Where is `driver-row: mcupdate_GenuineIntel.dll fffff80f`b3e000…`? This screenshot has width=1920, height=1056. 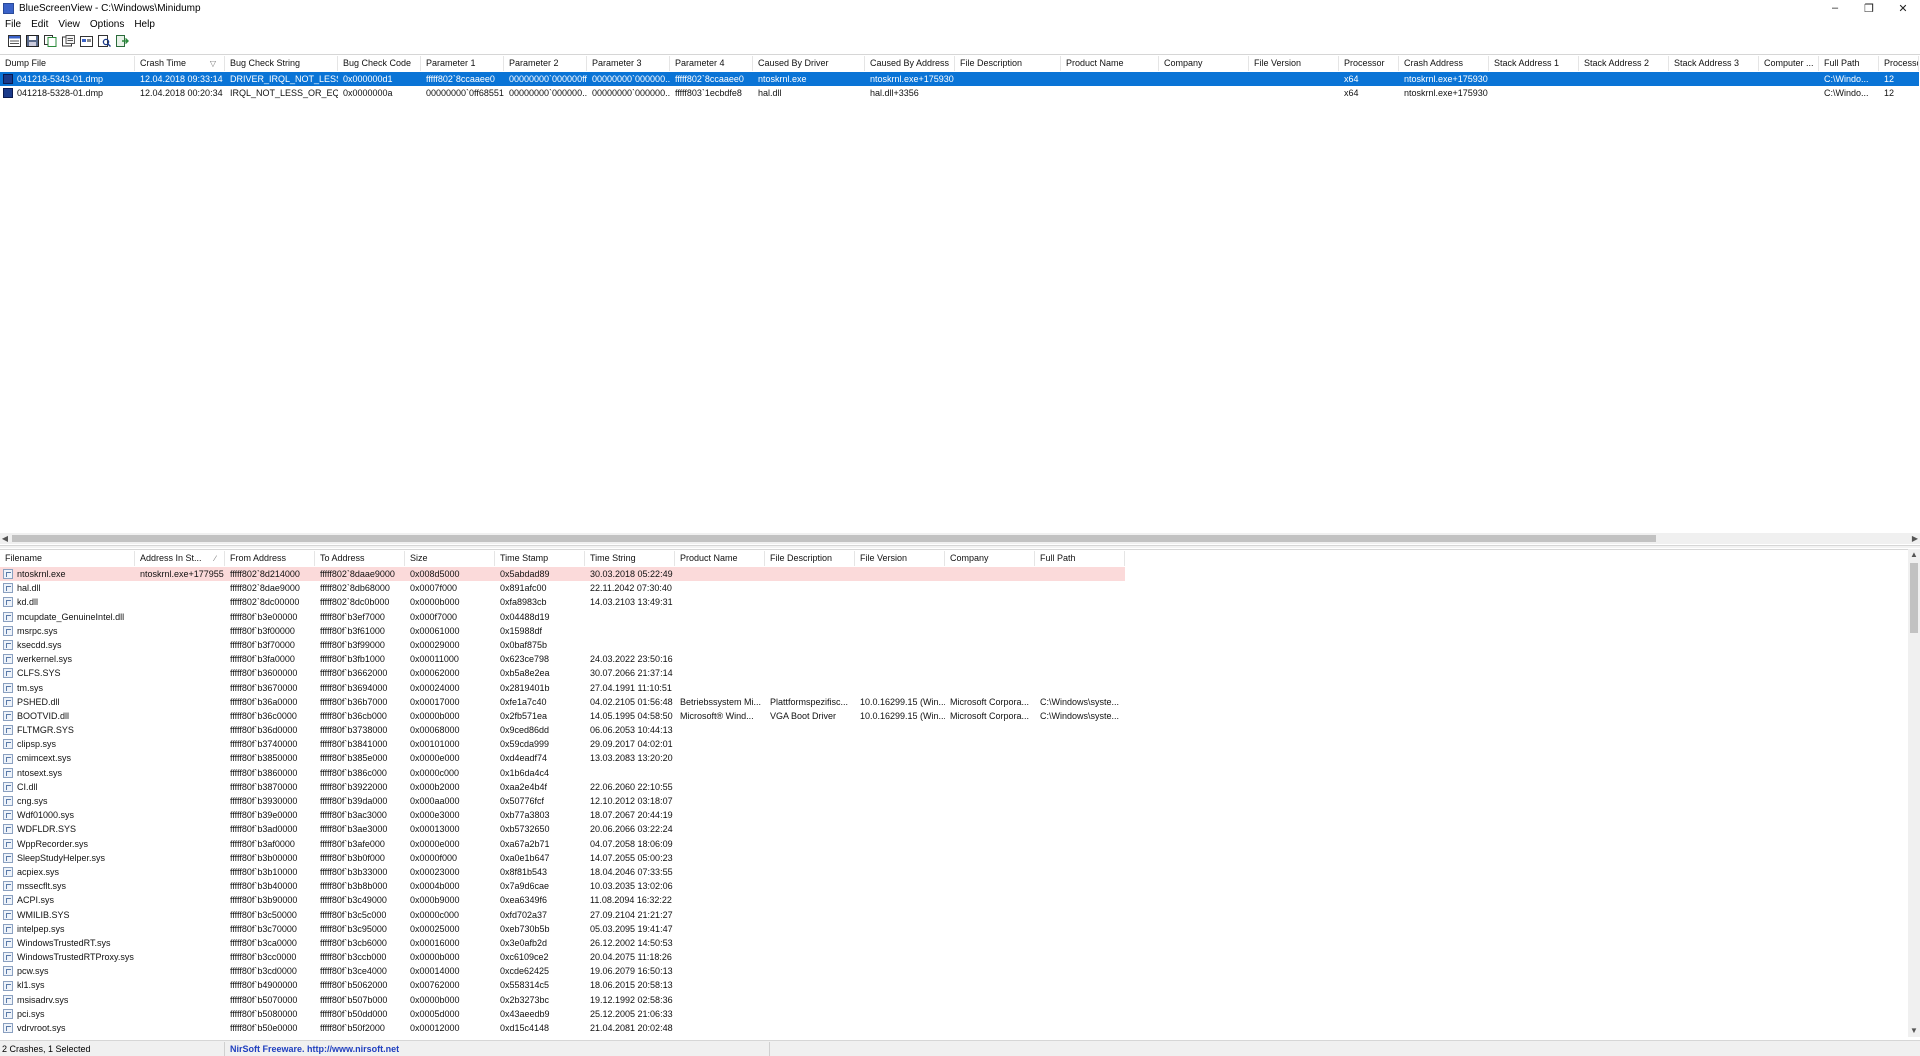 driver-row: mcupdate_GenuineIntel.dll fffff80f`b3e000… is located at coordinates (562, 617).